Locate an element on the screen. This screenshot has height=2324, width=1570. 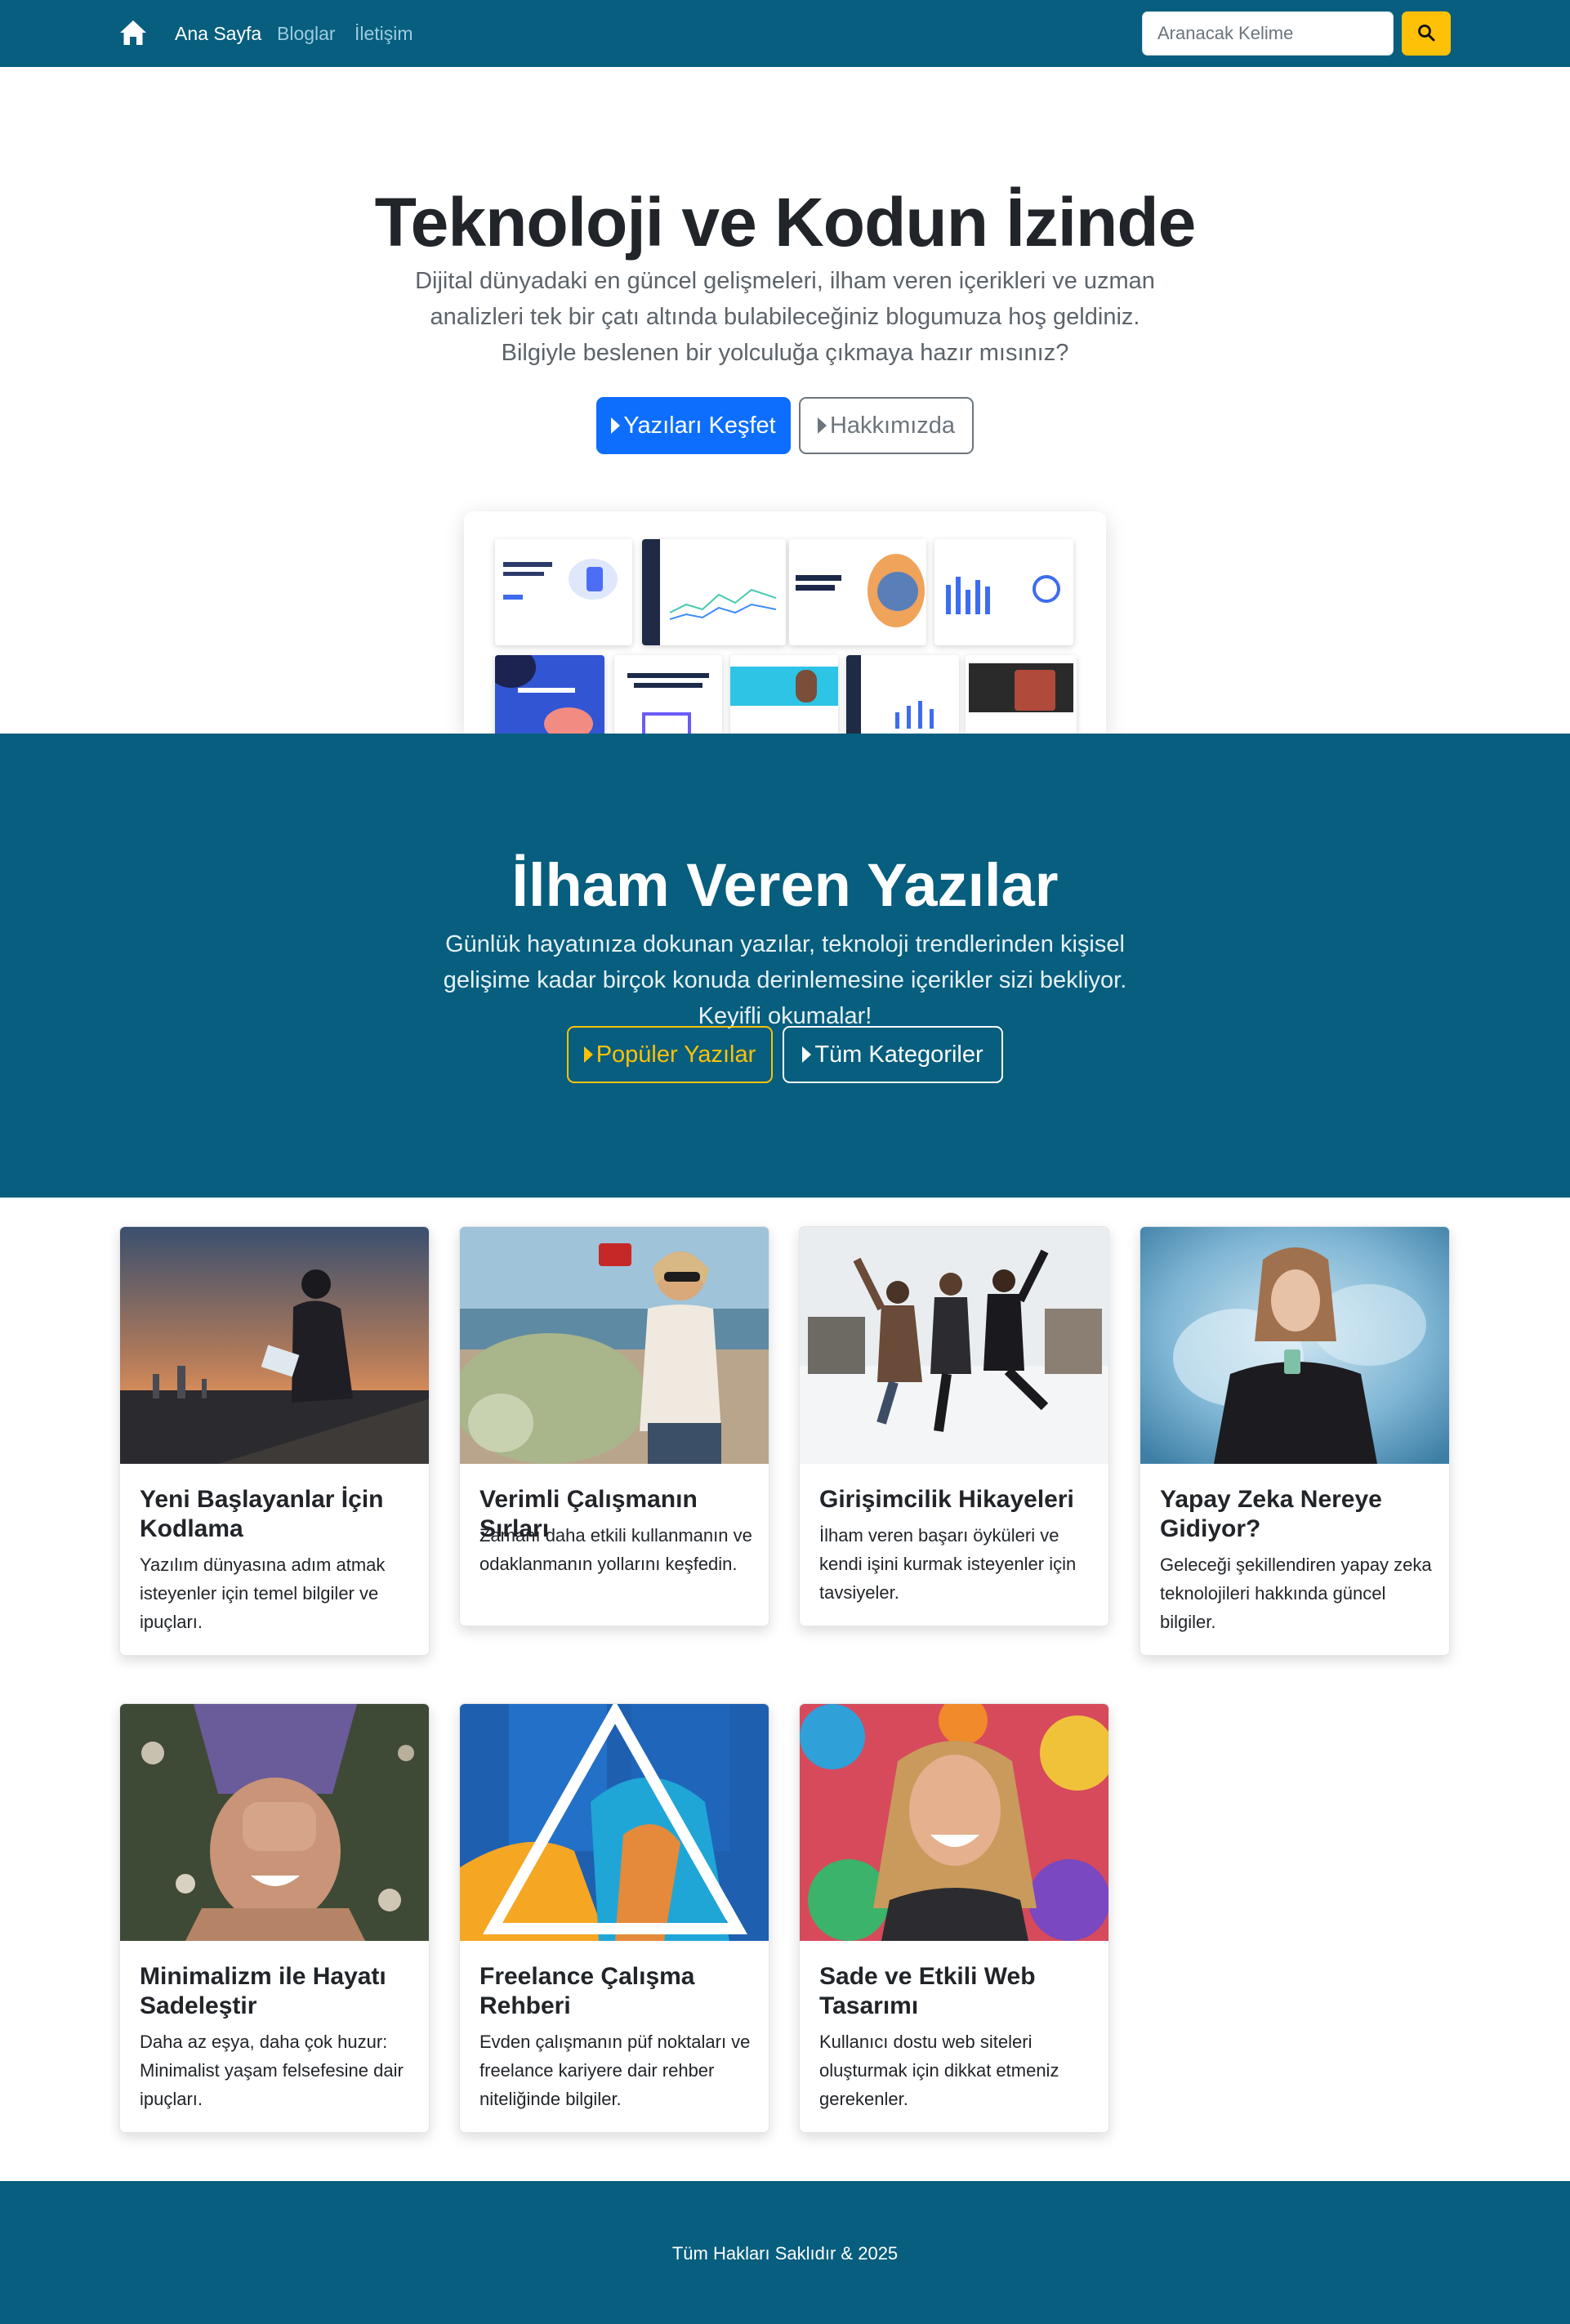
navbar-container: Ana Sayfa Bloglar İletişim is located at coordinates (785, 33).